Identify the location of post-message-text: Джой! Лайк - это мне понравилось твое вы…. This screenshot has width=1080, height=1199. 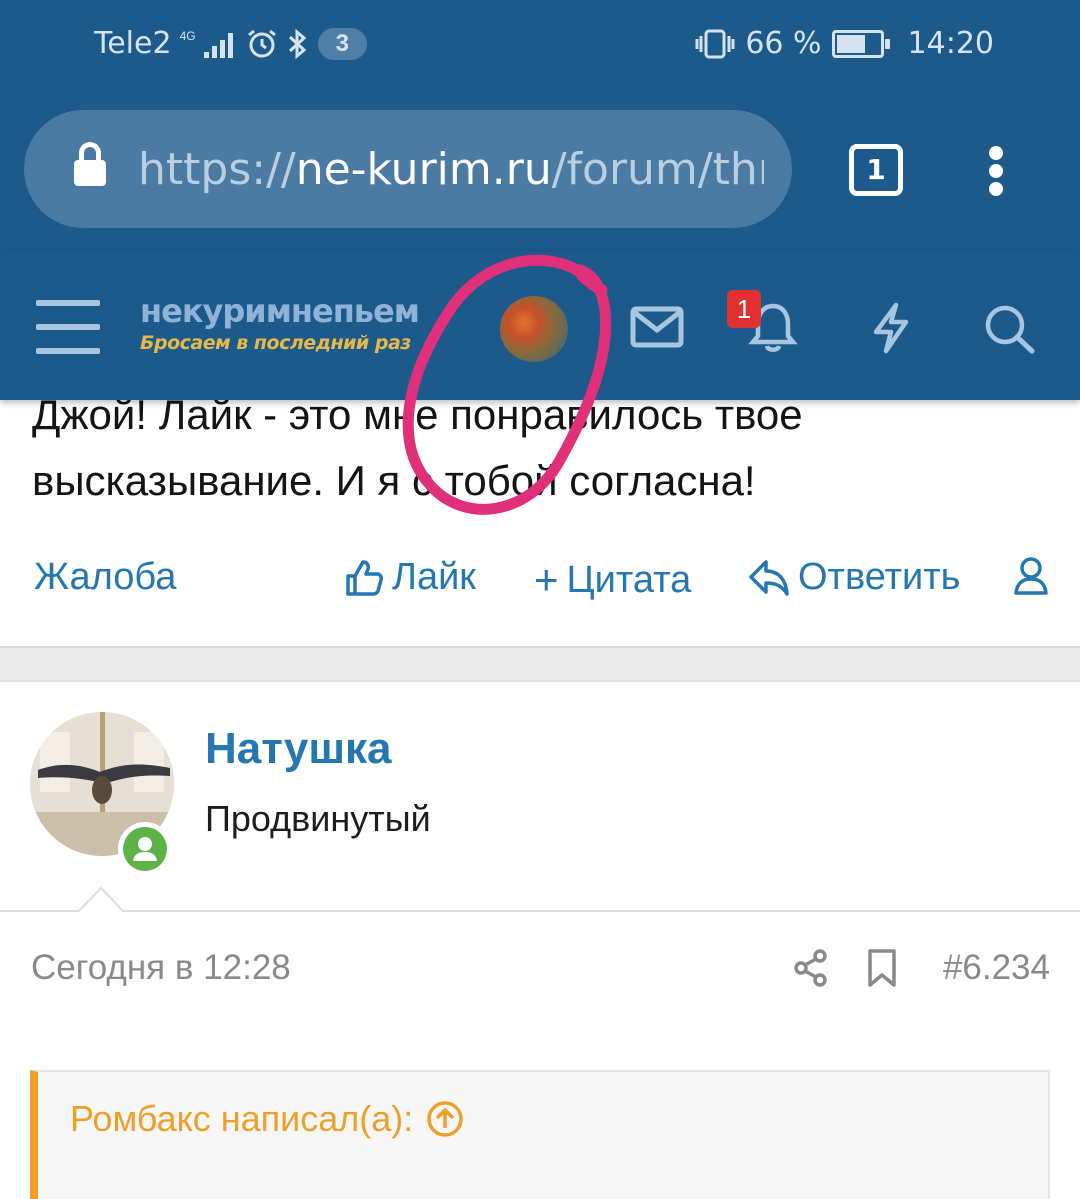
(417, 447).